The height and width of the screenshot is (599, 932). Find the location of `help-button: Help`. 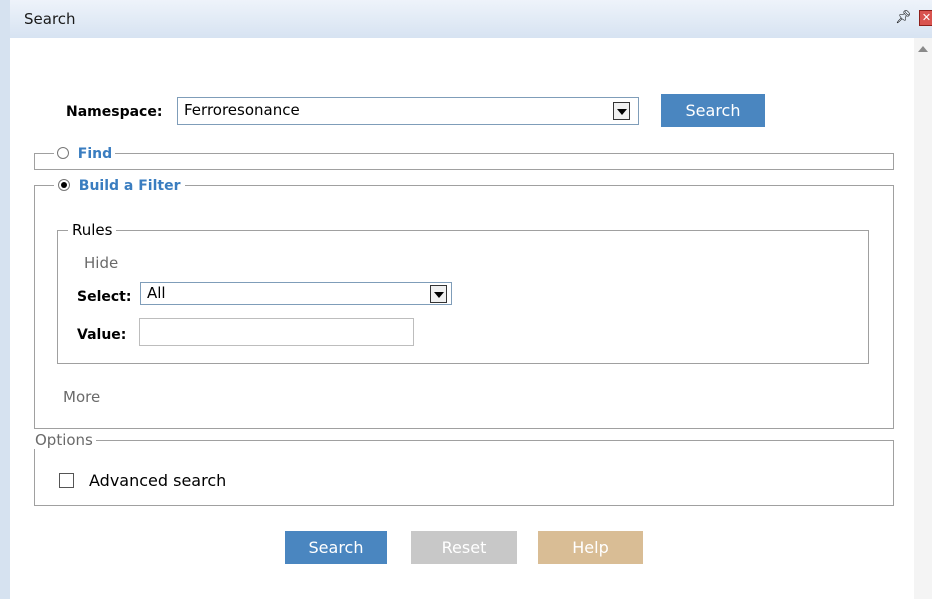

help-button: Help is located at coordinates (590, 547).